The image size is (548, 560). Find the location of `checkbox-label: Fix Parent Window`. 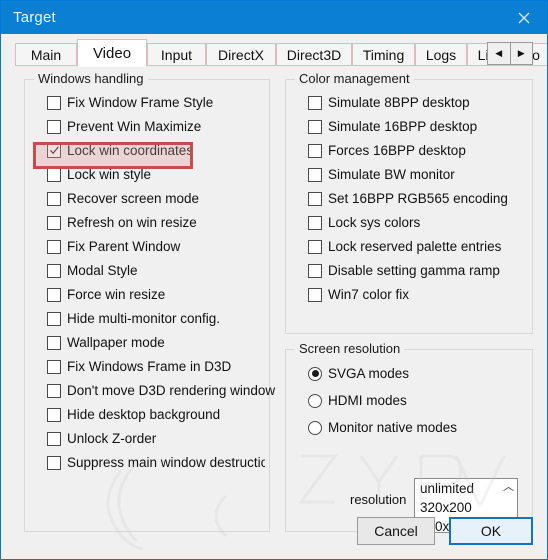

checkbox-label: Fix Parent Window is located at coordinates (124, 246).